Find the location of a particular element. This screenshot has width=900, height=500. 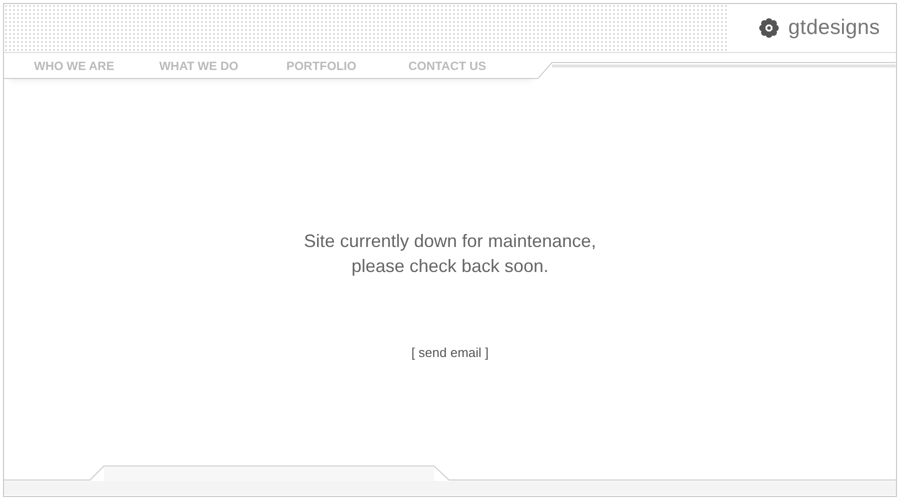

maintenance-message: Site currently down for maintenance, is located at coordinates (450, 241).